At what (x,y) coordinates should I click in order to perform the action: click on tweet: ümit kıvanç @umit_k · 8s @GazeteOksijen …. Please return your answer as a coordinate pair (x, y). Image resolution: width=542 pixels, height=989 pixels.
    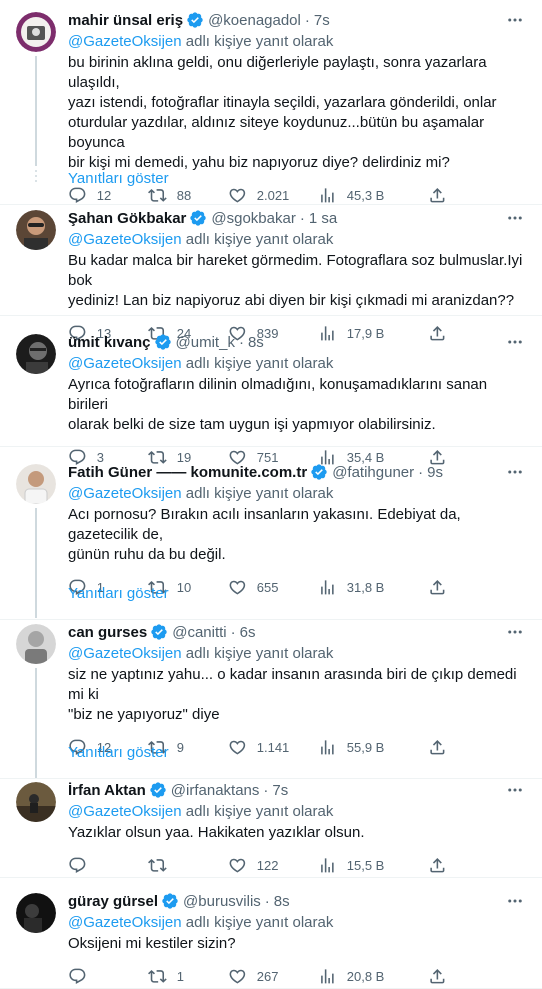
    Looking at the image, I should click on (271, 393).